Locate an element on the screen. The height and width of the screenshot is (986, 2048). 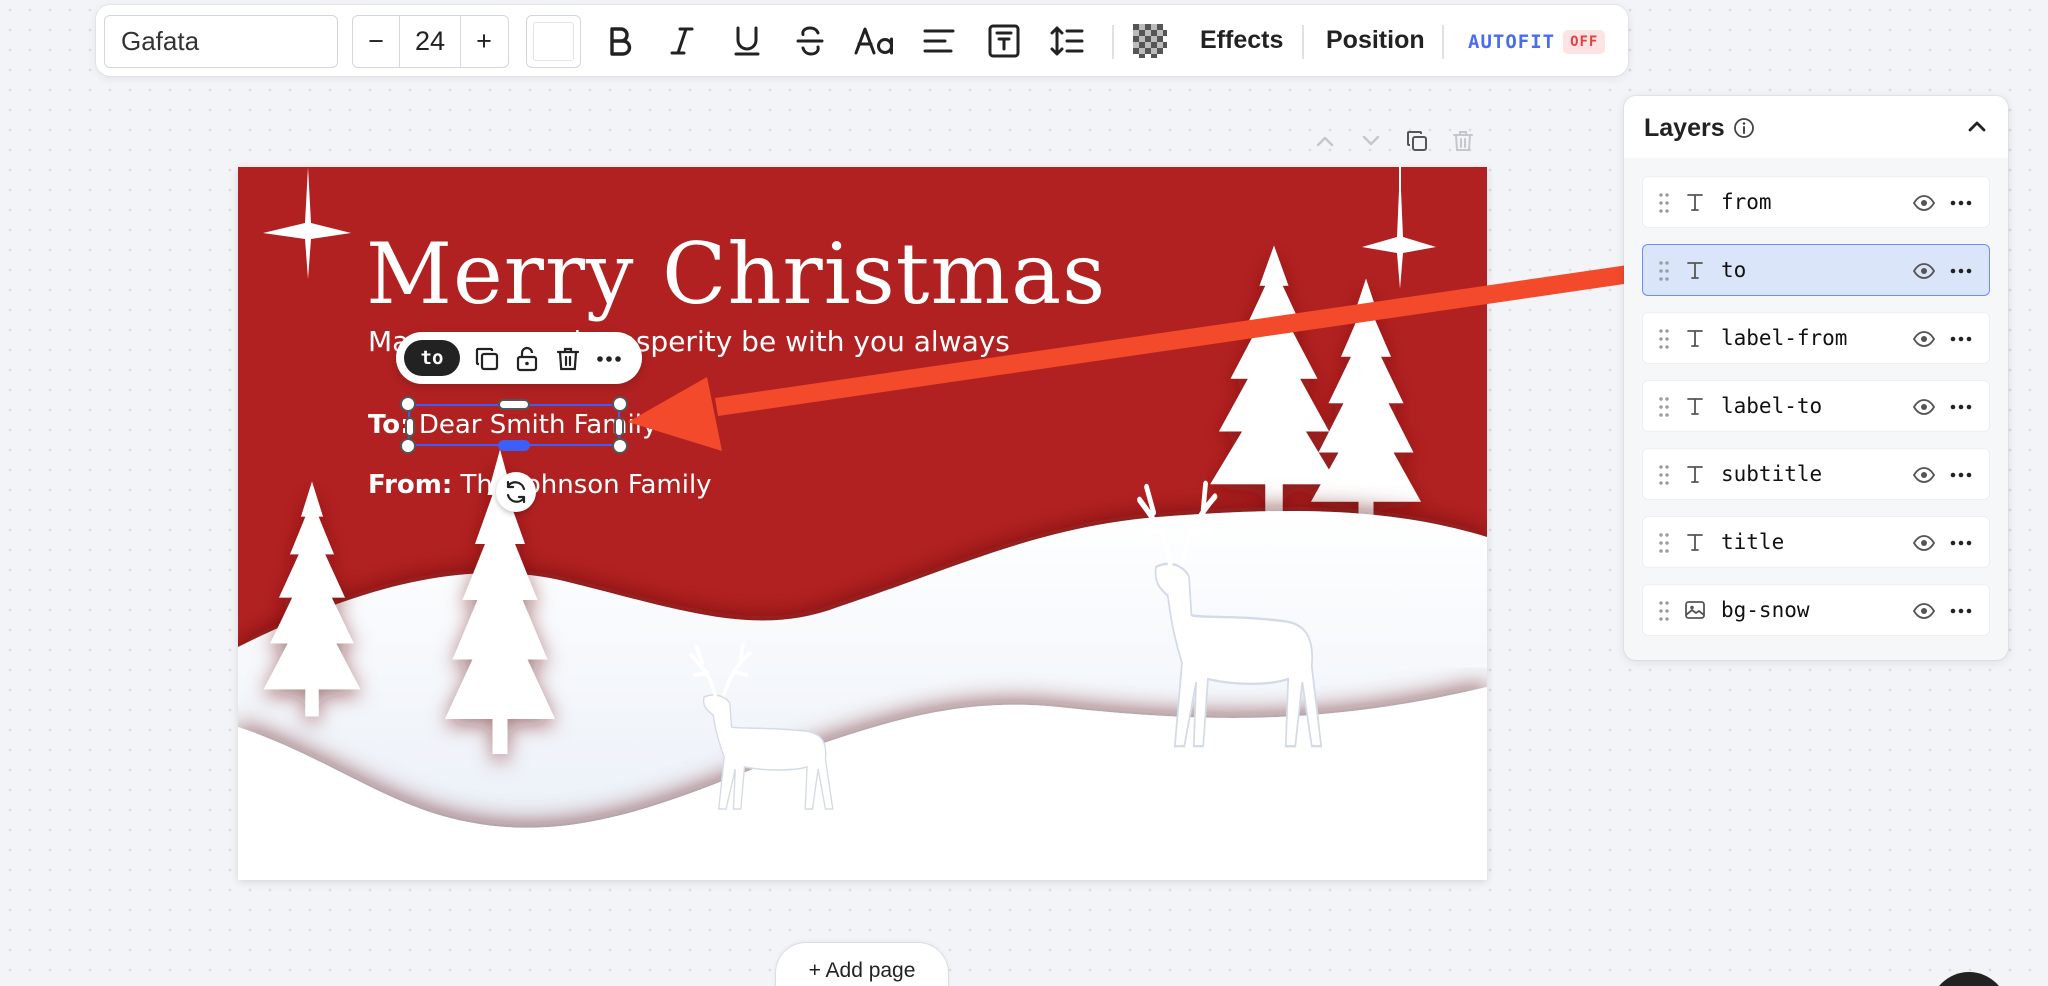
resize-handle-bottom-left is located at coordinates (408, 446).